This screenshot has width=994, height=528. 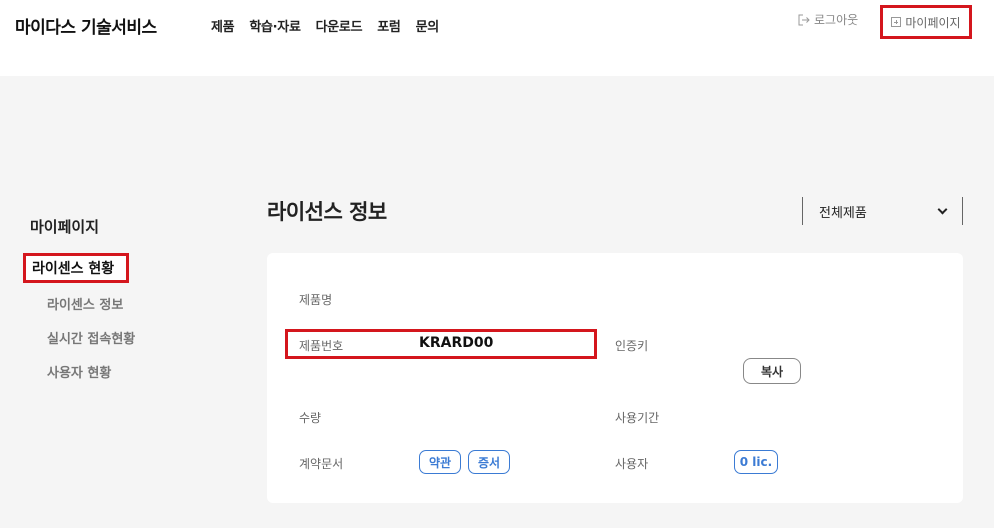 What do you see at coordinates (896, 22) in the screenshot?
I see `plus-square-icon` at bounding box center [896, 22].